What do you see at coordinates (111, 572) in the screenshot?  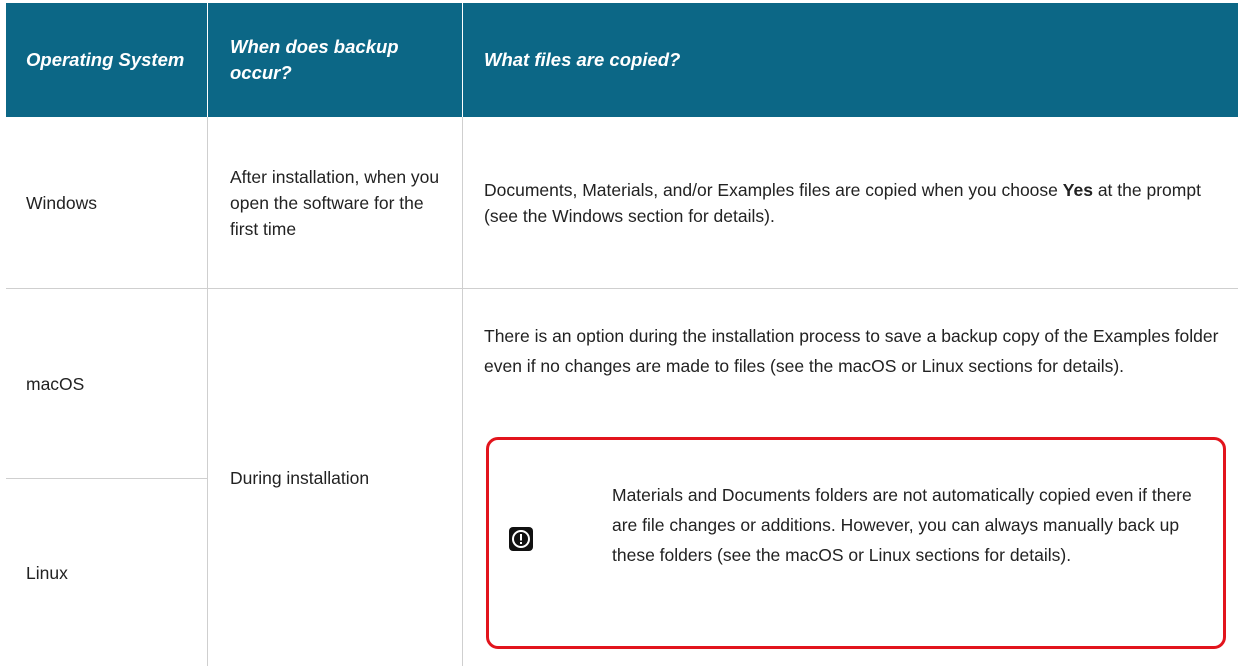 I see `table-cell-os: Linux` at bounding box center [111, 572].